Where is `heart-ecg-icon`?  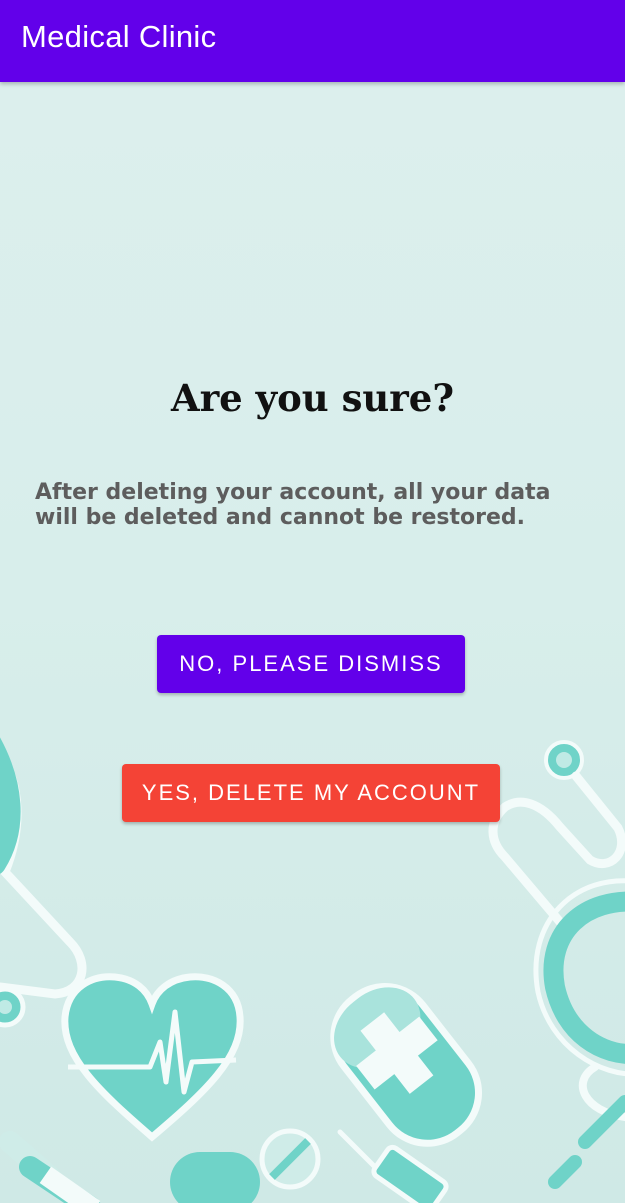
heart-ecg-icon is located at coordinates (152, 1057).